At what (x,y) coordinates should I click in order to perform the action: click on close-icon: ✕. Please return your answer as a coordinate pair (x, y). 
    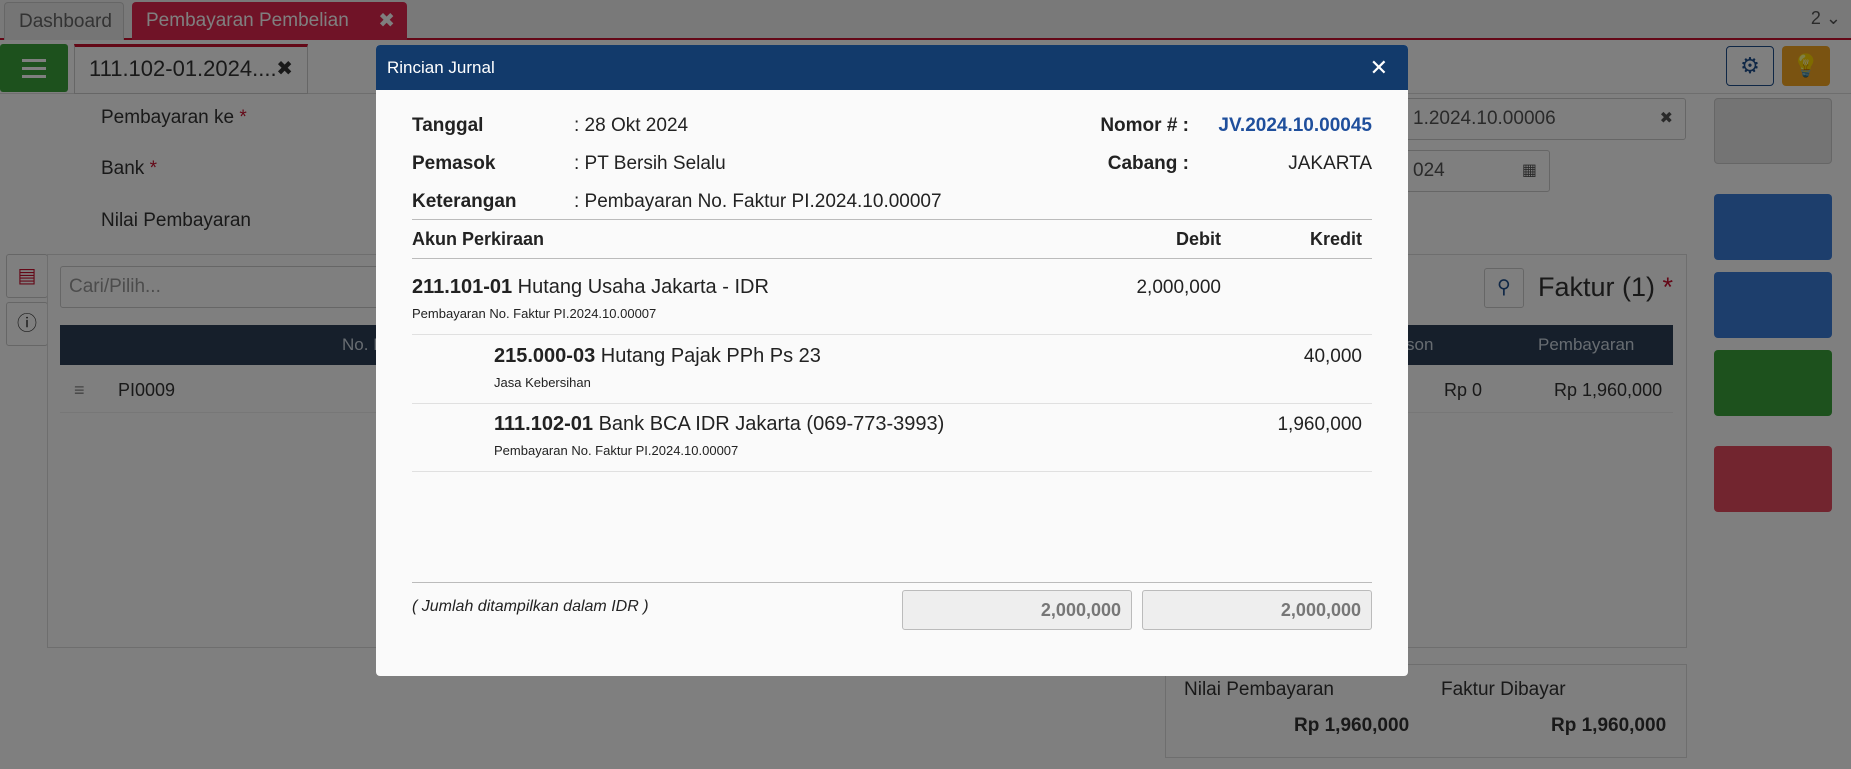
    Looking at the image, I should click on (1379, 67).